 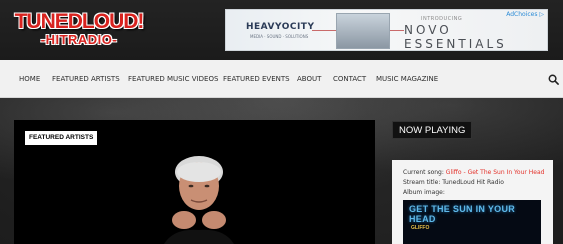 What do you see at coordinates (79, 39) in the screenshot?
I see `logo-subtitle: -HITRADIO-` at bounding box center [79, 39].